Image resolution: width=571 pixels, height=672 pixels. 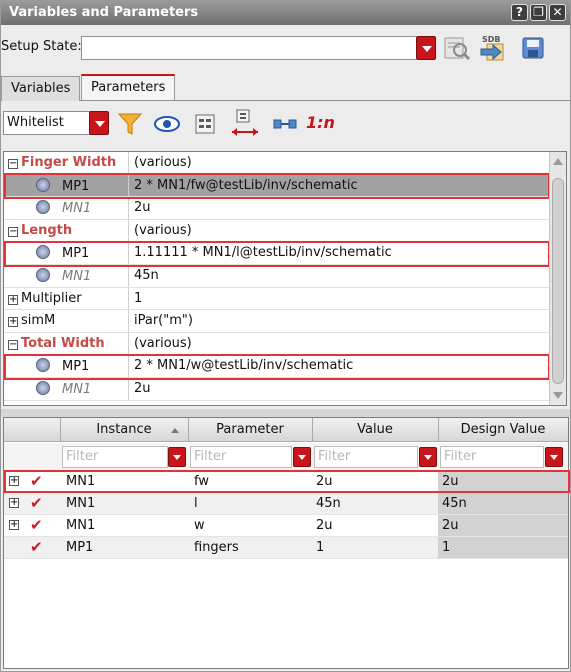 What do you see at coordinates (320, 122) in the screenshot?
I see `one-to-n-button: 1:n` at bounding box center [320, 122].